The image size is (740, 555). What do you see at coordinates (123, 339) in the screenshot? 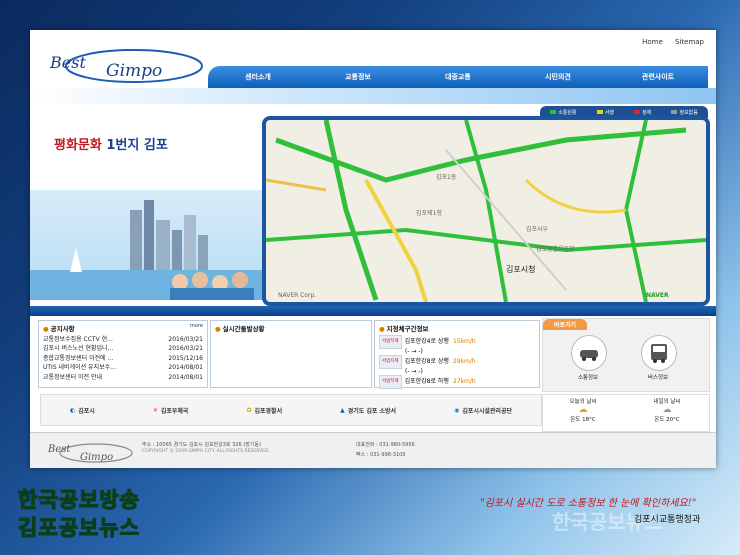
I see `list-item: 교통정보수집용 CCTV 현... 2016/03/21` at bounding box center [123, 339].